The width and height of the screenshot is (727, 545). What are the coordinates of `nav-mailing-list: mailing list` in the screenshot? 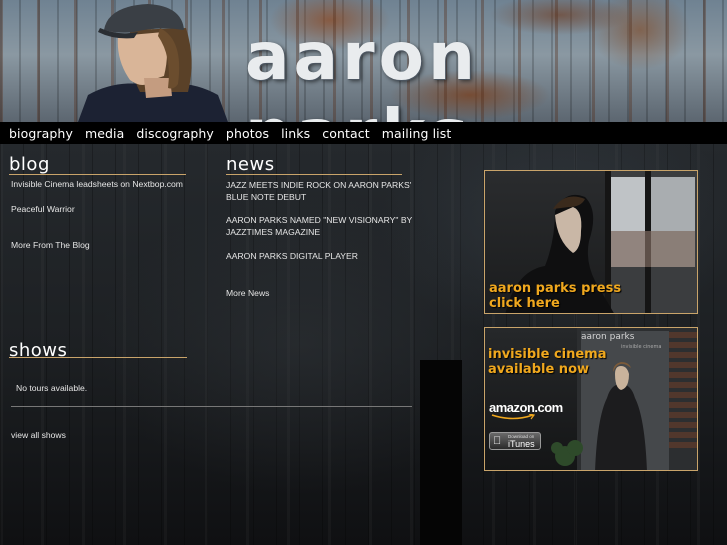 It's located at (417, 133).